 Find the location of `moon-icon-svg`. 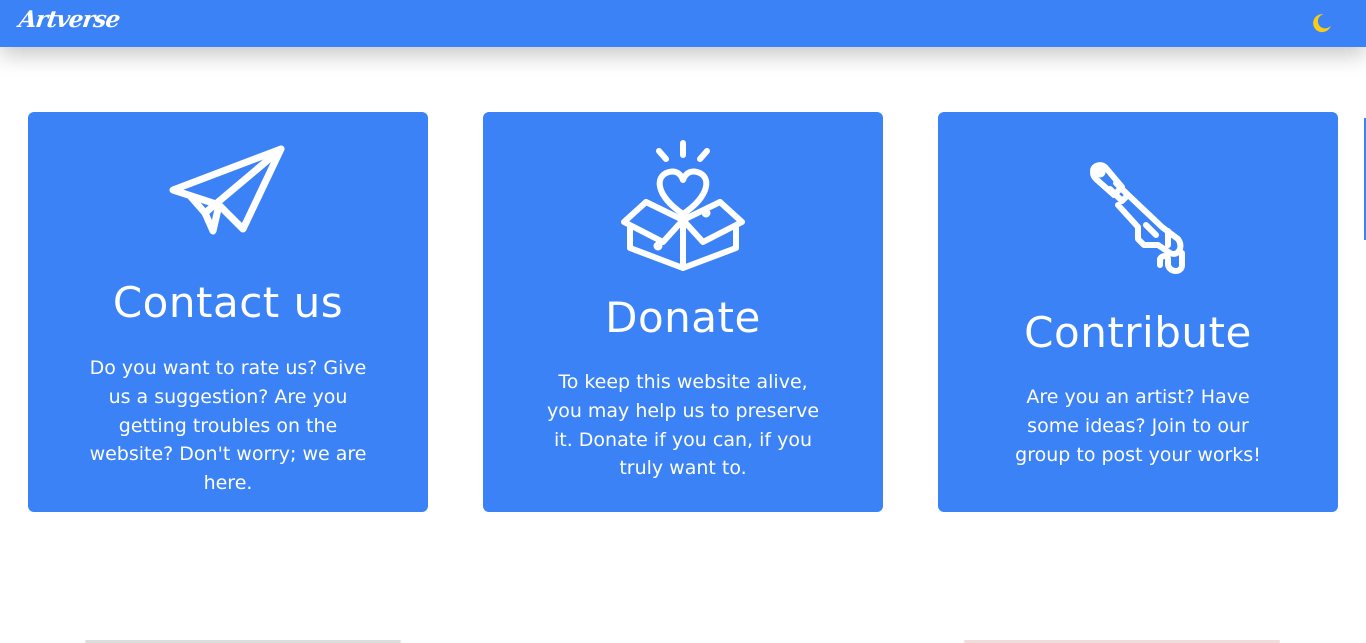

moon-icon-svg is located at coordinates (1322, 23).